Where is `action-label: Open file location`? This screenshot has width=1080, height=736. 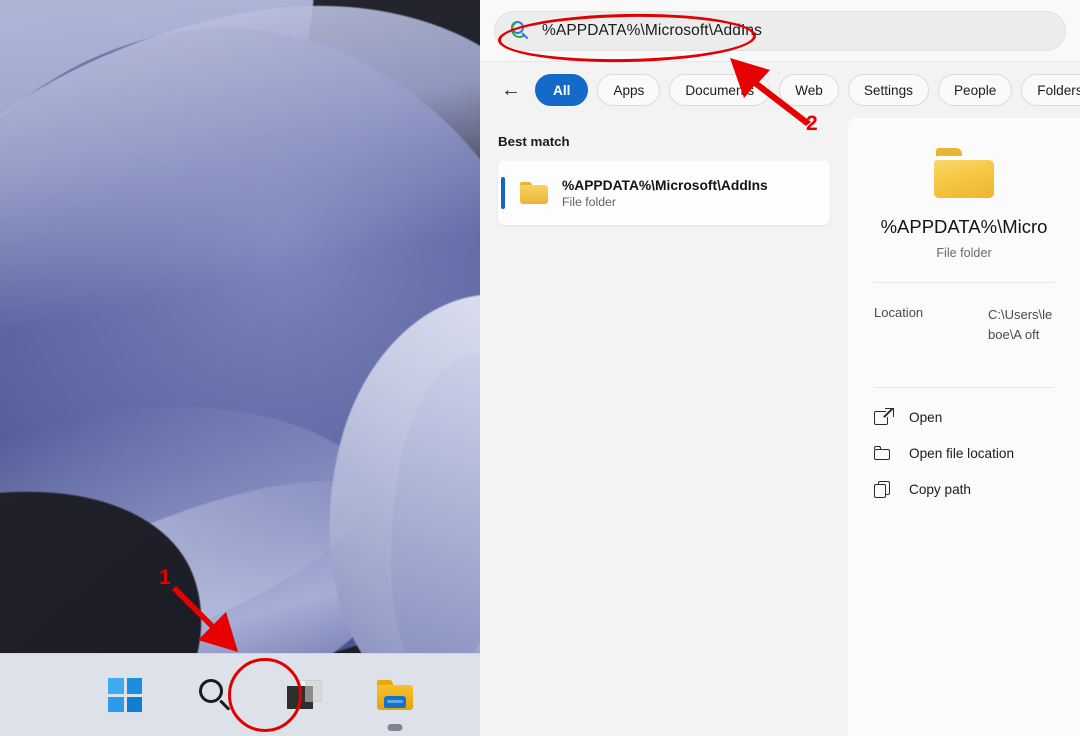 action-label: Open file location is located at coordinates (962, 454).